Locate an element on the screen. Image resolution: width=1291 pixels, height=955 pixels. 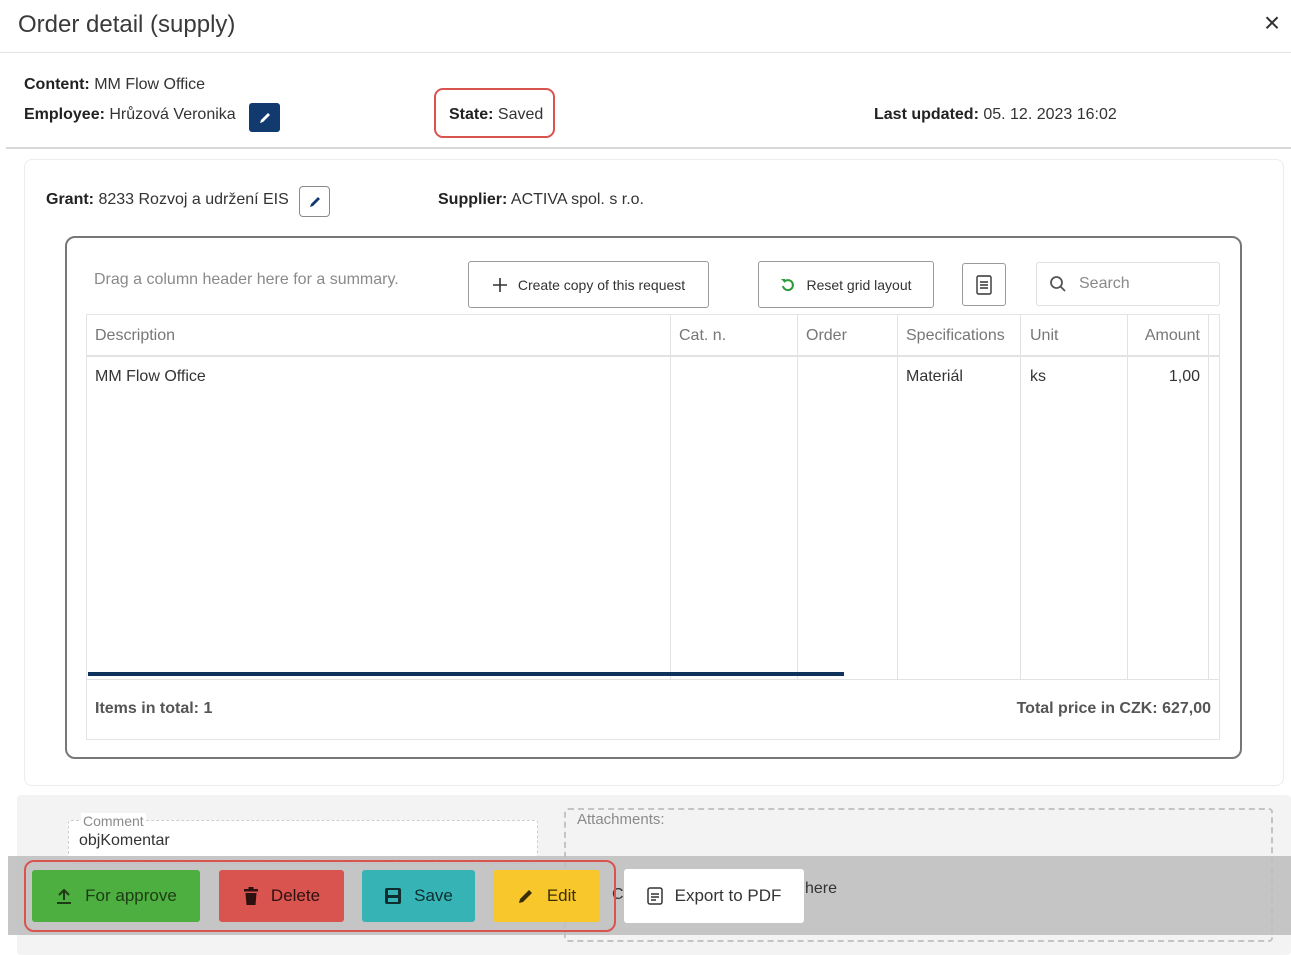
supplier-label: Supplier: is located at coordinates (473, 199).